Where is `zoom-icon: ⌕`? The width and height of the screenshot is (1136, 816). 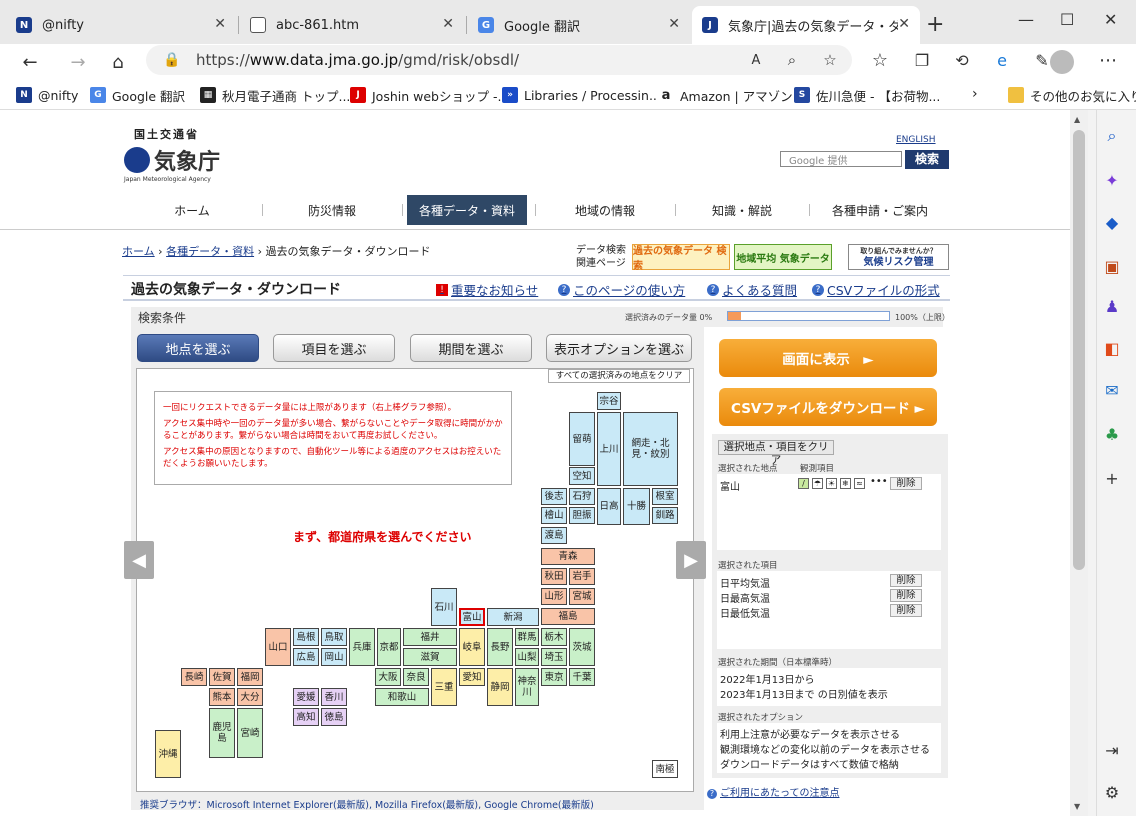 zoom-icon: ⌕ is located at coordinates (792, 60).